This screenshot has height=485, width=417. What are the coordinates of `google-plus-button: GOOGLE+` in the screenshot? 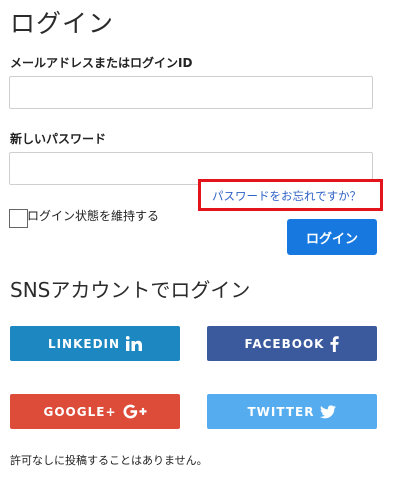 It's located at (95, 411).